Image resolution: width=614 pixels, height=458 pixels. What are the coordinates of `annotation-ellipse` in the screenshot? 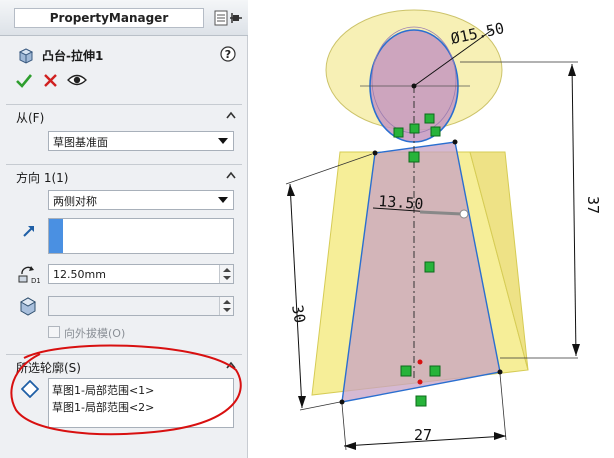 It's located at (126, 390).